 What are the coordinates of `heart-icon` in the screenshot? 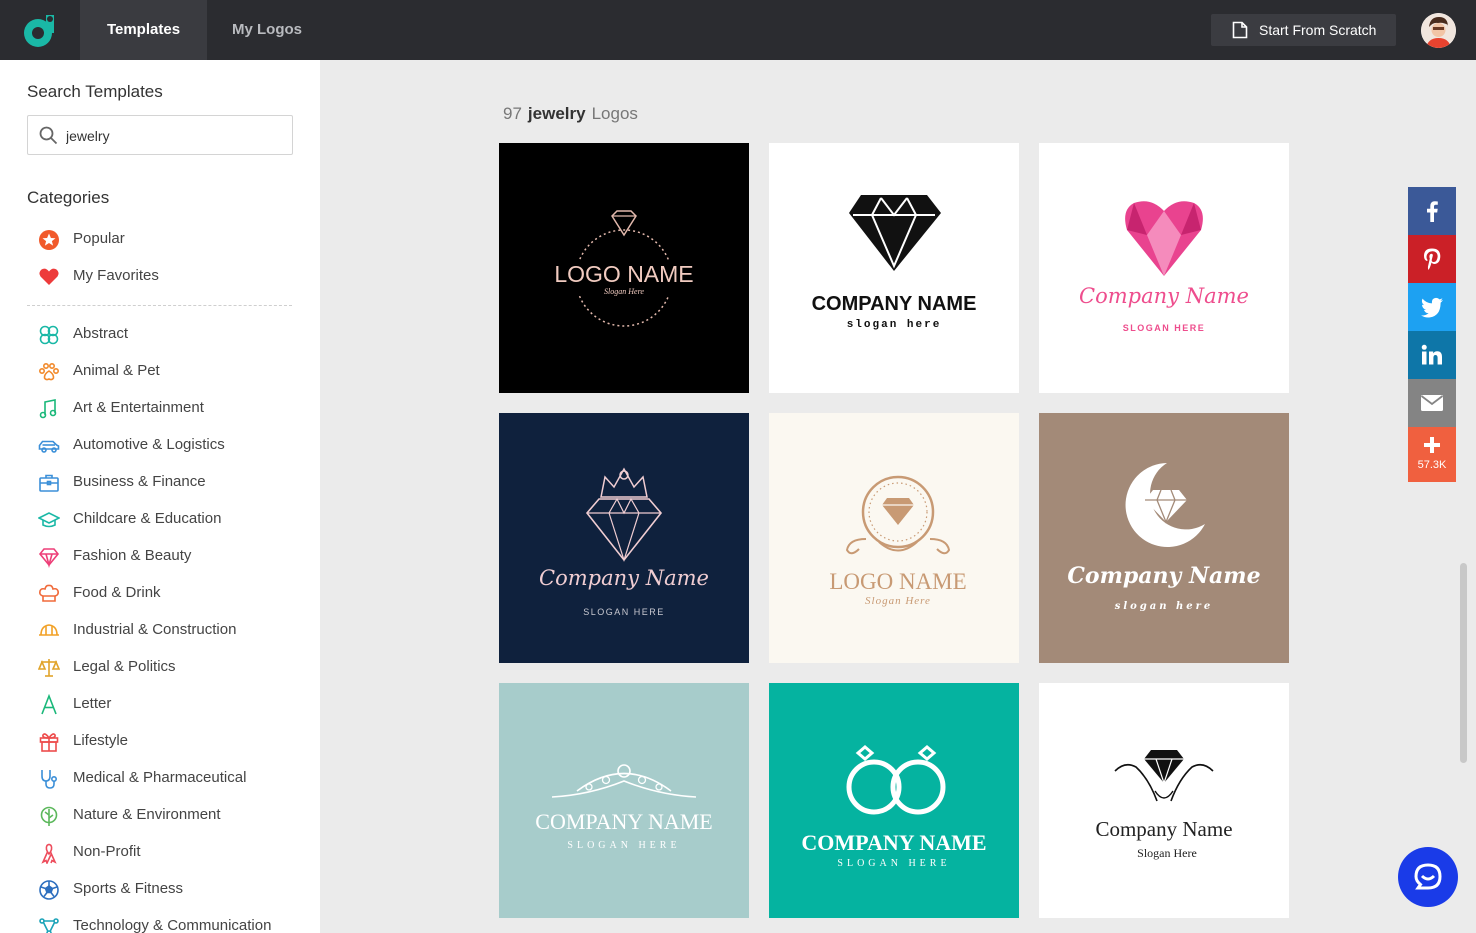 It's located at (49, 276).